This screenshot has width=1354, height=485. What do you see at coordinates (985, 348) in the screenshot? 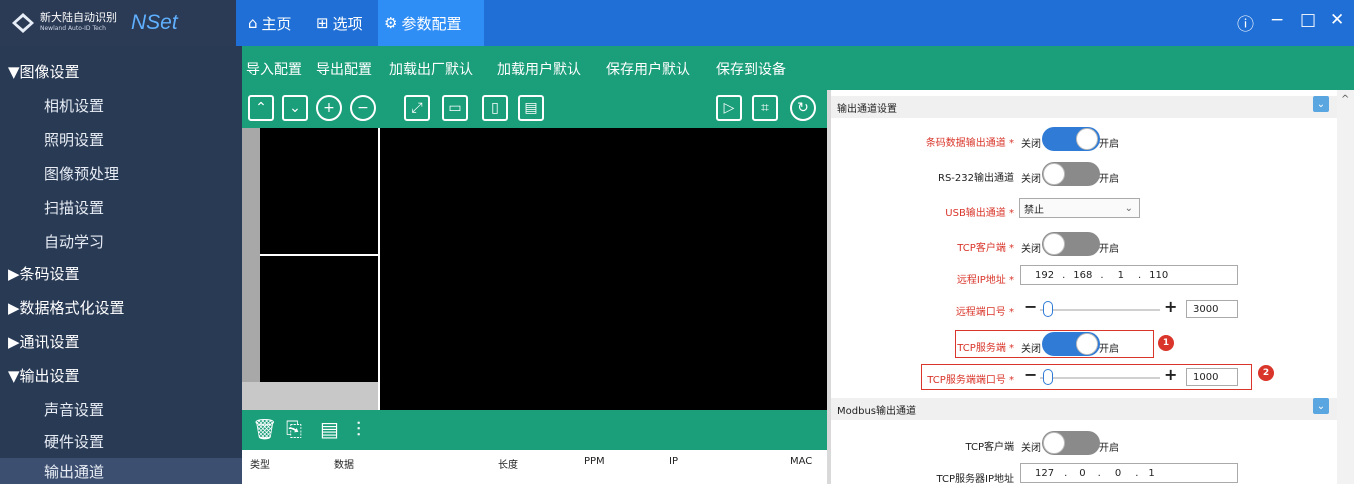
I see `tcp-server-label: TCP服务端 *` at bounding box center [985, 348].